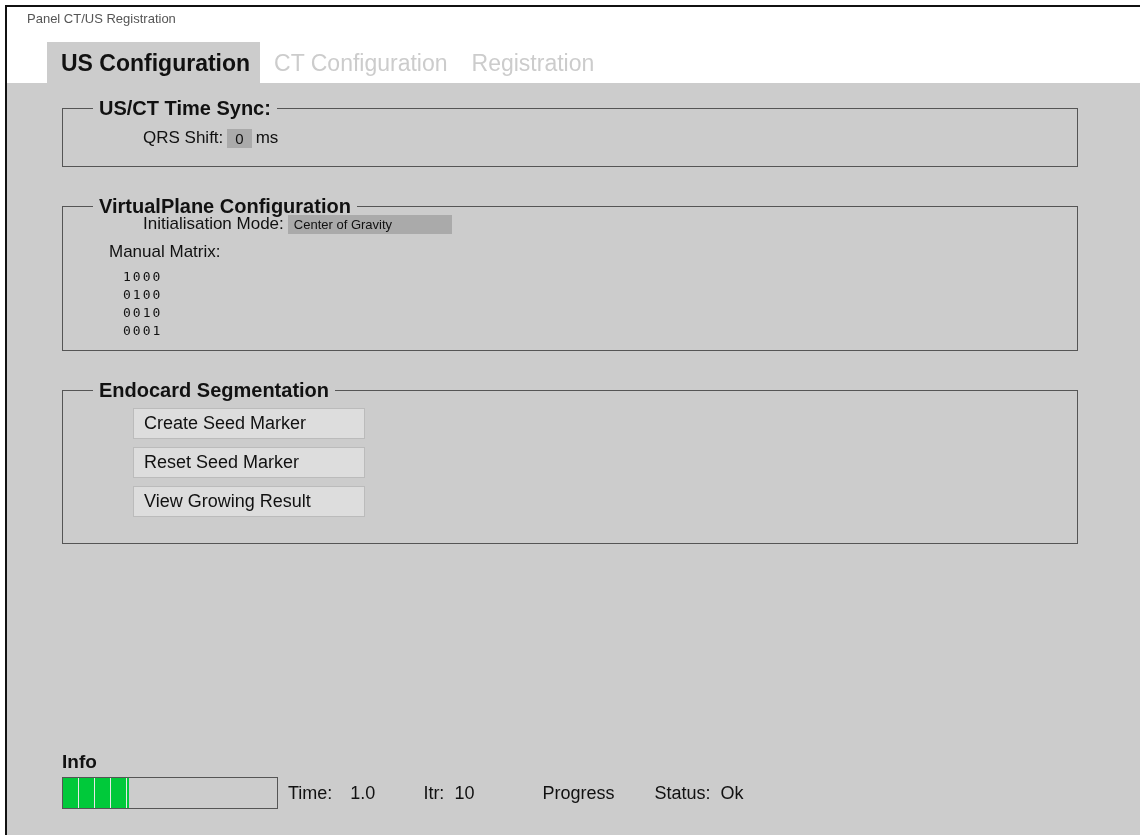 This screenshot has height=837, width=1140. What do you see at coordinates (732, 793) in the screenshot?
I see `status-value: Ok` at bounding box center [732, 793].